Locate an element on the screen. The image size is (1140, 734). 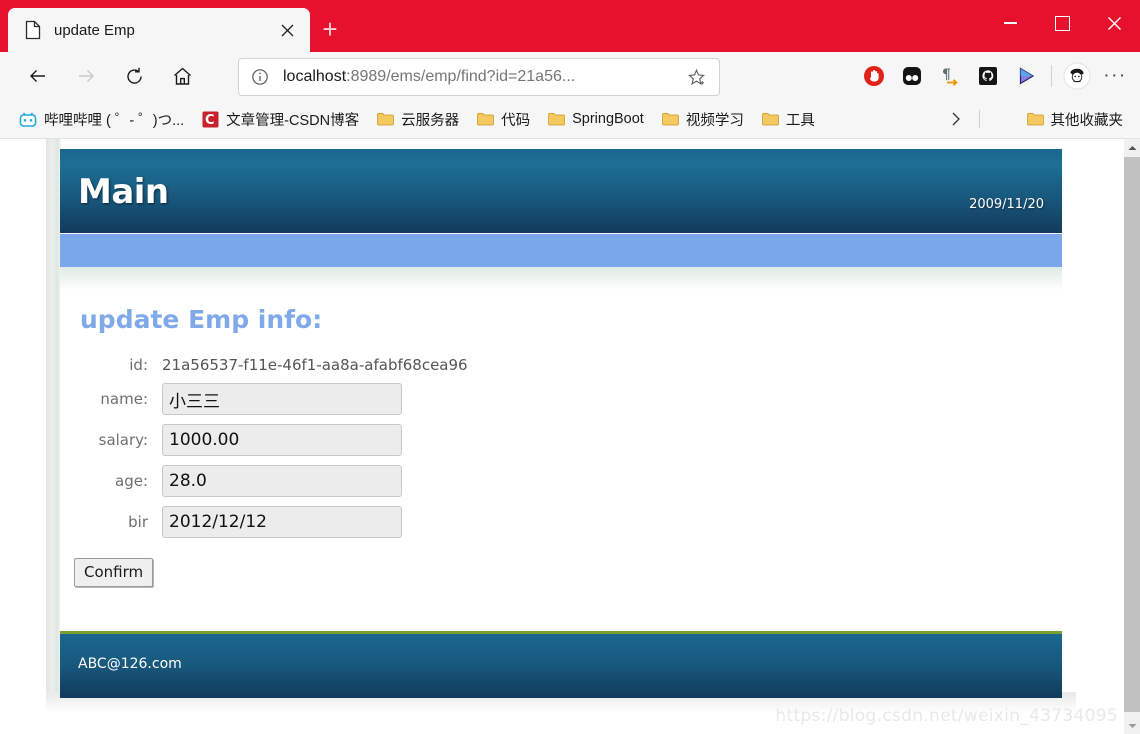
svg-text: C is located at coordinates (210, 120).